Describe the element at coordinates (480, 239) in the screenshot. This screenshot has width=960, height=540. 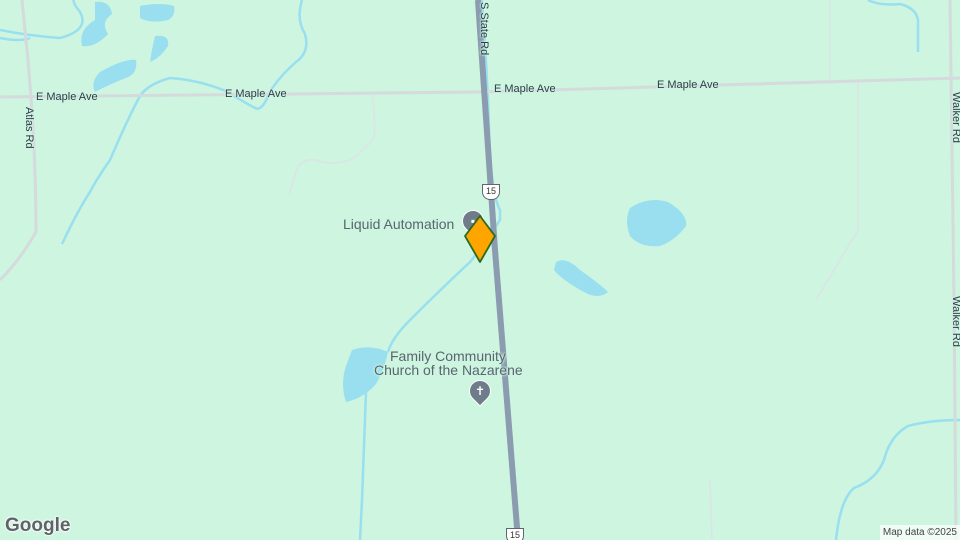
I see `location-marker-icon` at that location.